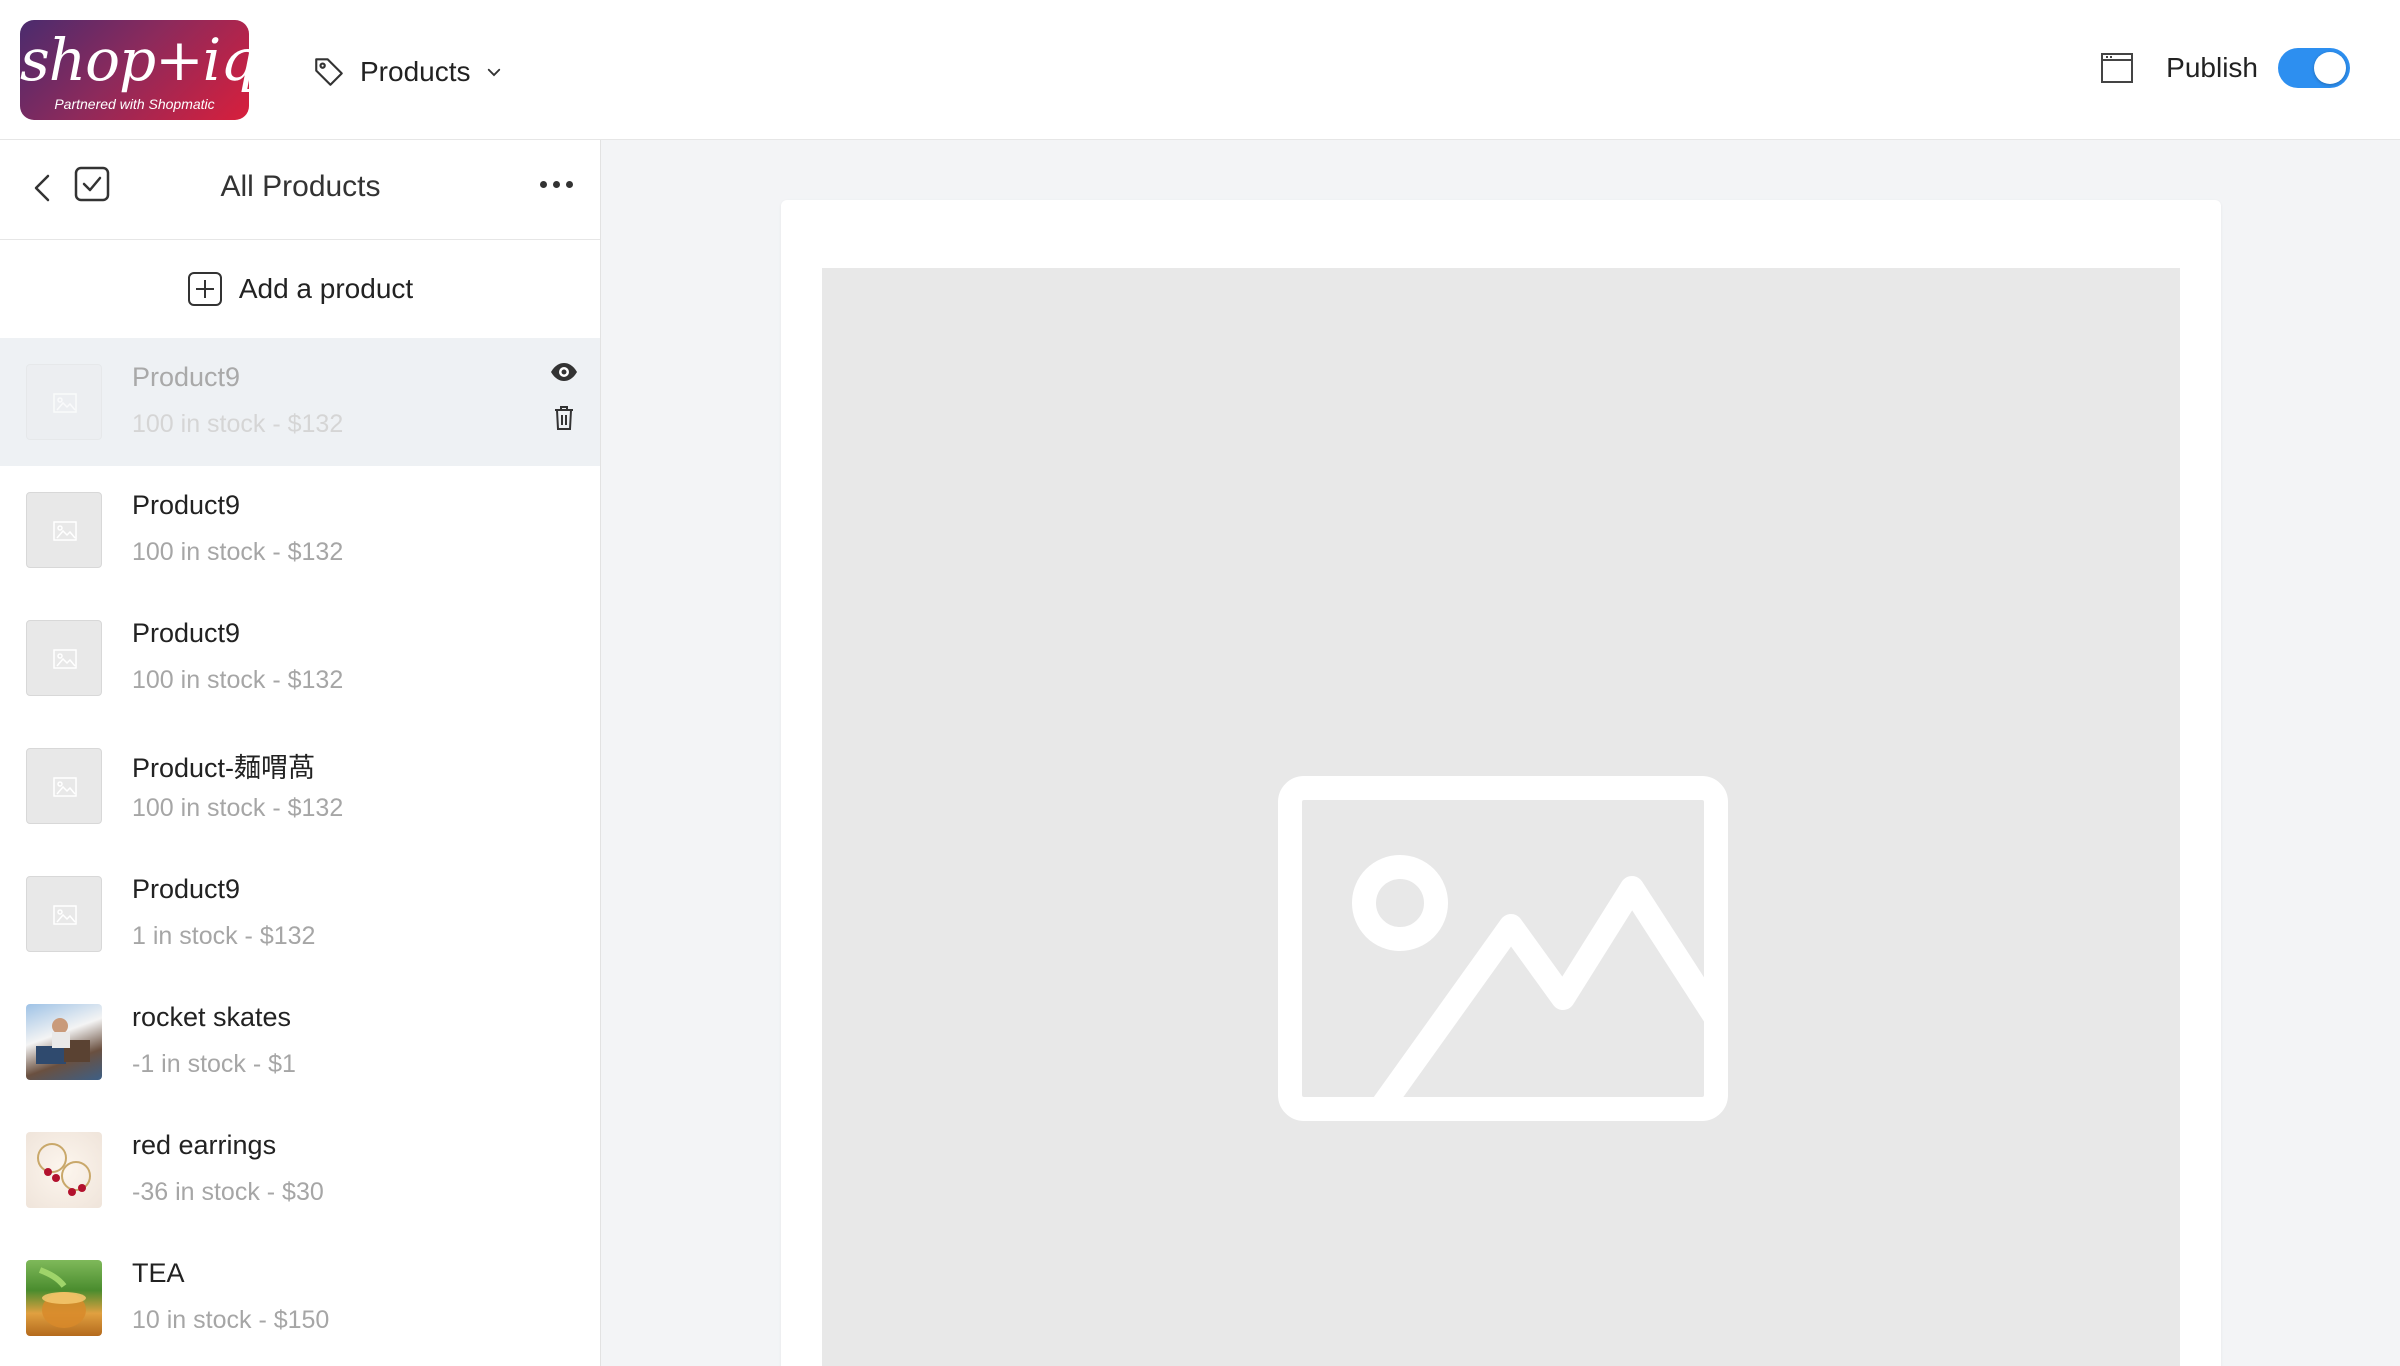  What do you see at coordinates (2117, 68) in the screenshot?
I see `browser-preview-icon` at bounding box center [2117, 68].